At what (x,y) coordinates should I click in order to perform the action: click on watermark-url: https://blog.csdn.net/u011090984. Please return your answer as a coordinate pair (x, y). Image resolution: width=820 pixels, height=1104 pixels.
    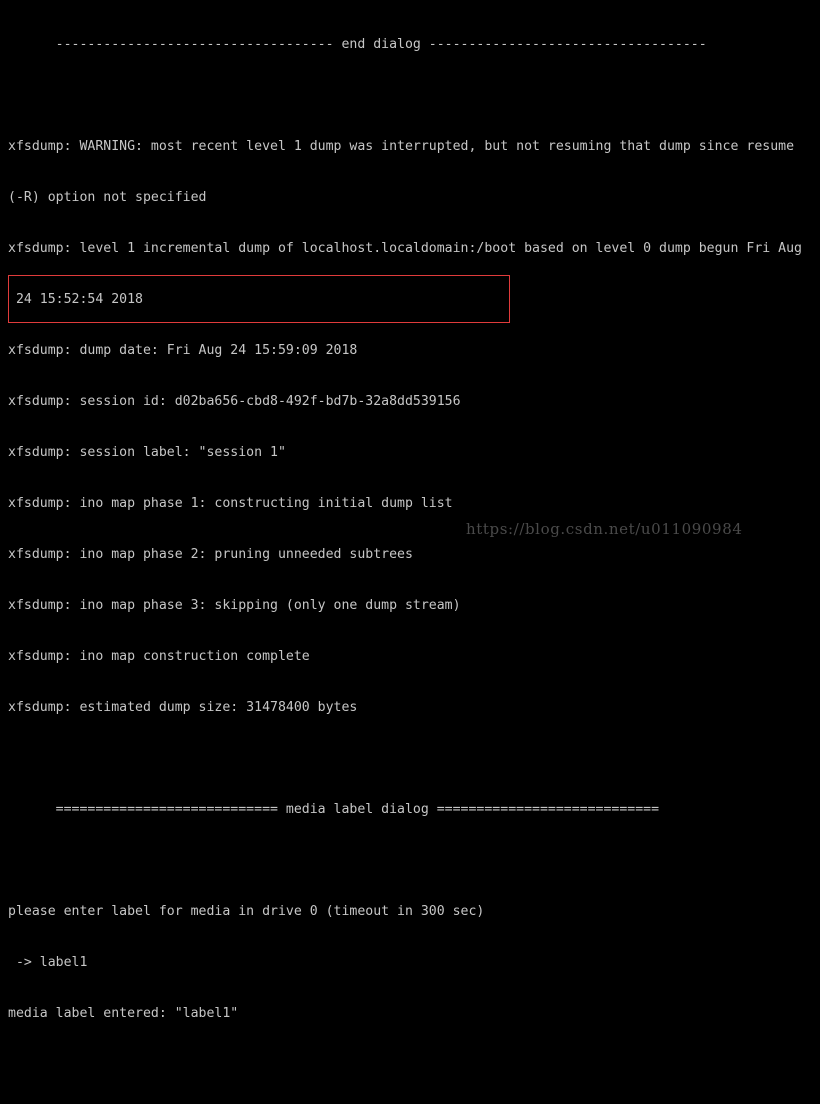
    Looking at the image, I should click on (604, 529).